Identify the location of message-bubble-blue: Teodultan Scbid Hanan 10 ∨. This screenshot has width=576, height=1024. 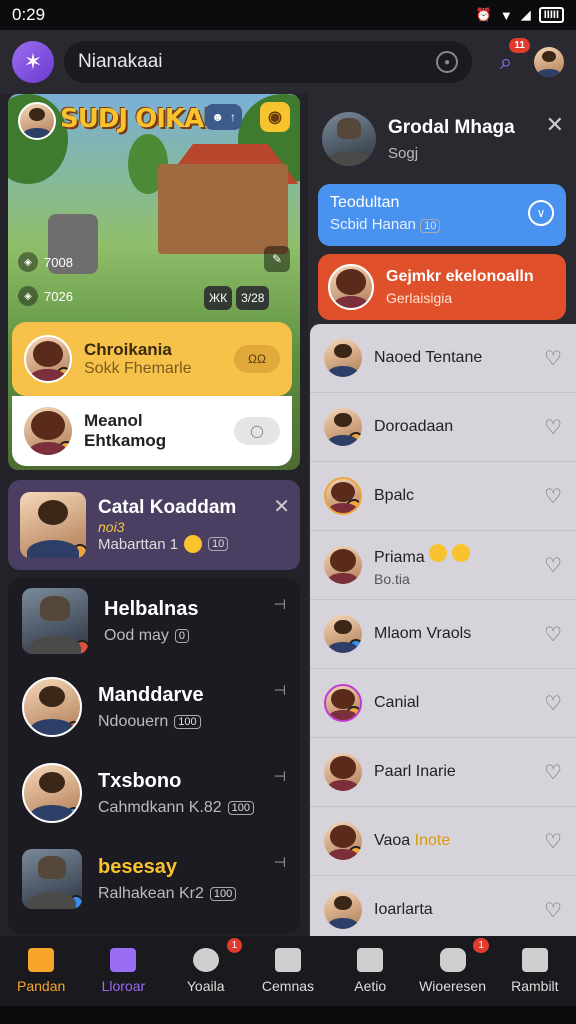
(442, 215).